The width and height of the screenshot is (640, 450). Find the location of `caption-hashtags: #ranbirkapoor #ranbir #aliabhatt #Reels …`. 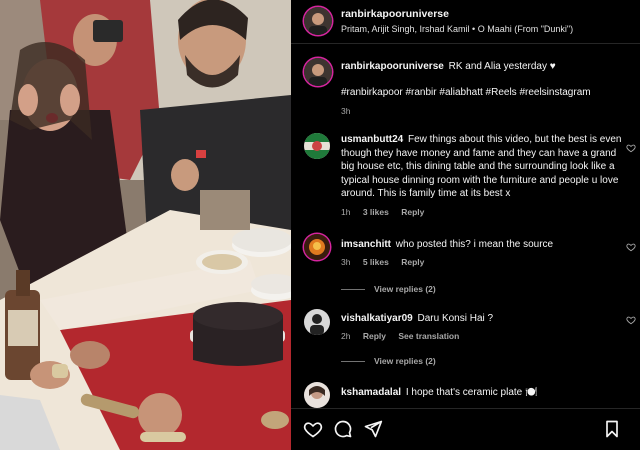

caption-hashtags: #ranbirkapoor #ranbir #aliabhatt #Reels … is located at coordinates (486, 93).